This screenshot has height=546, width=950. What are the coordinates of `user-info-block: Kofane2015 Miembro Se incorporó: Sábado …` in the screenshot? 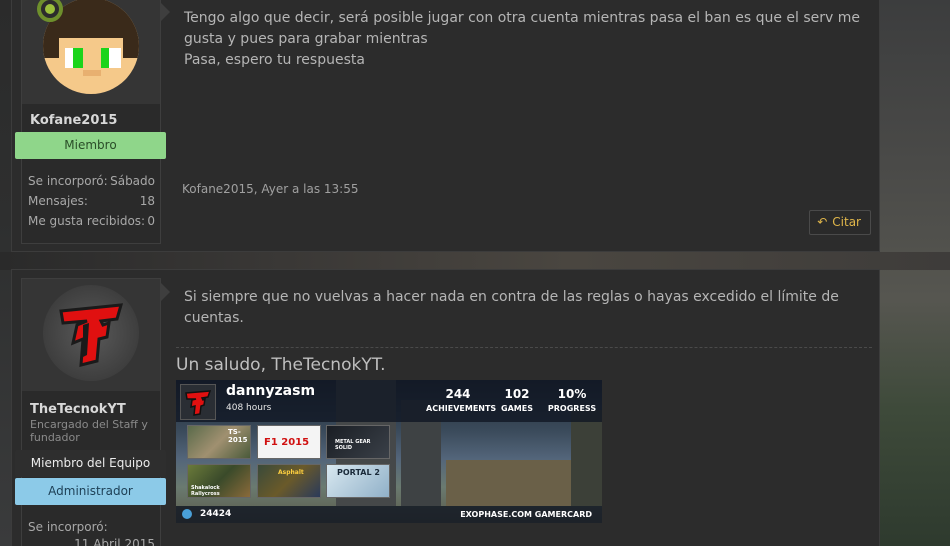 It's located at (90, 122).